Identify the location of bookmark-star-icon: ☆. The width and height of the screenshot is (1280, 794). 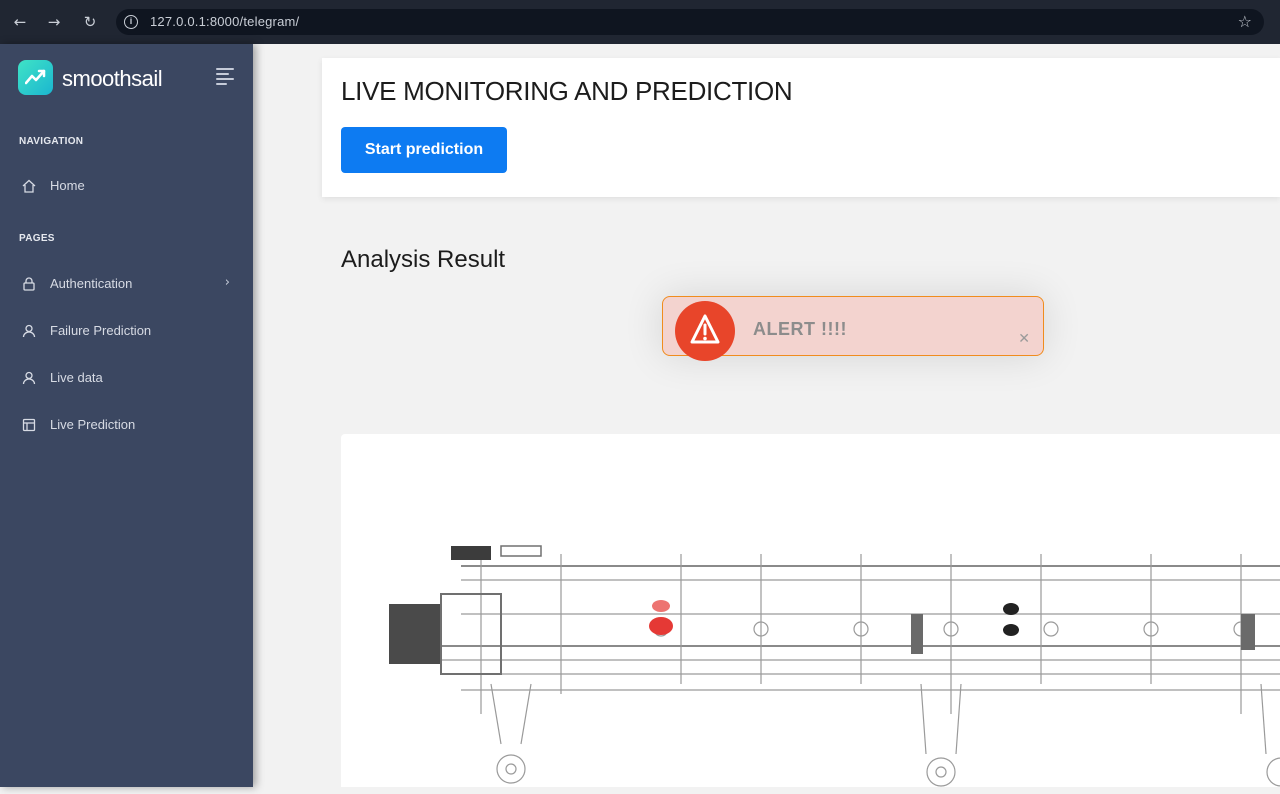
(1245, 21).